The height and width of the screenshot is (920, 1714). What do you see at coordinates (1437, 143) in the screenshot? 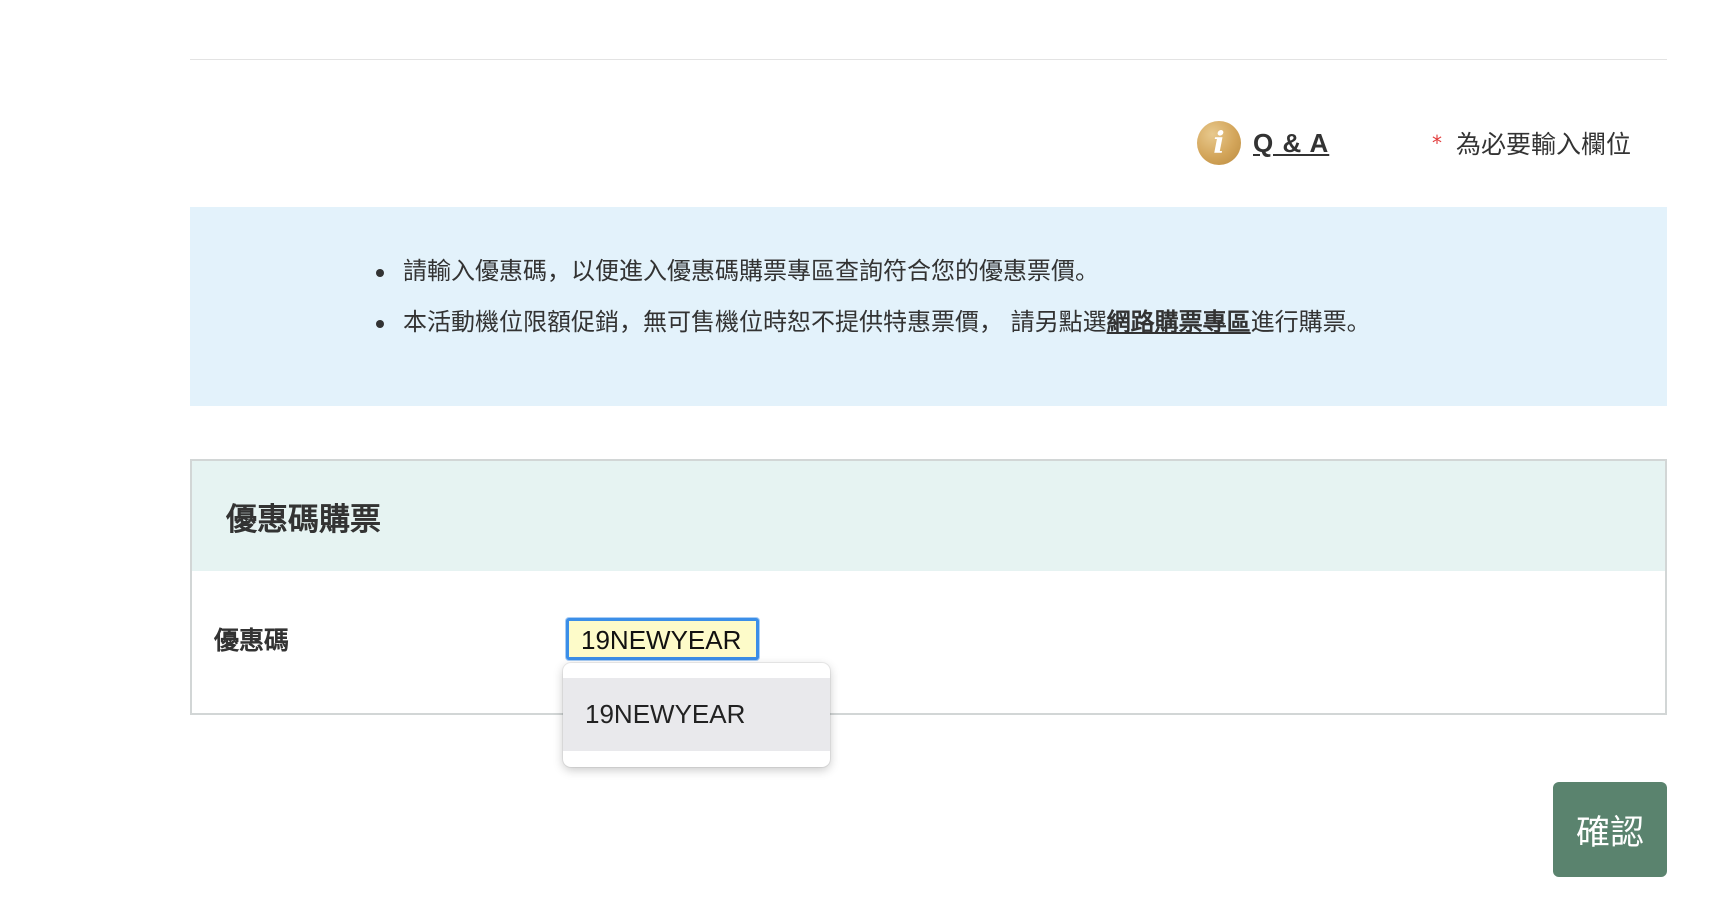
I see `required-star: *` at bounding box center [1437, 143].